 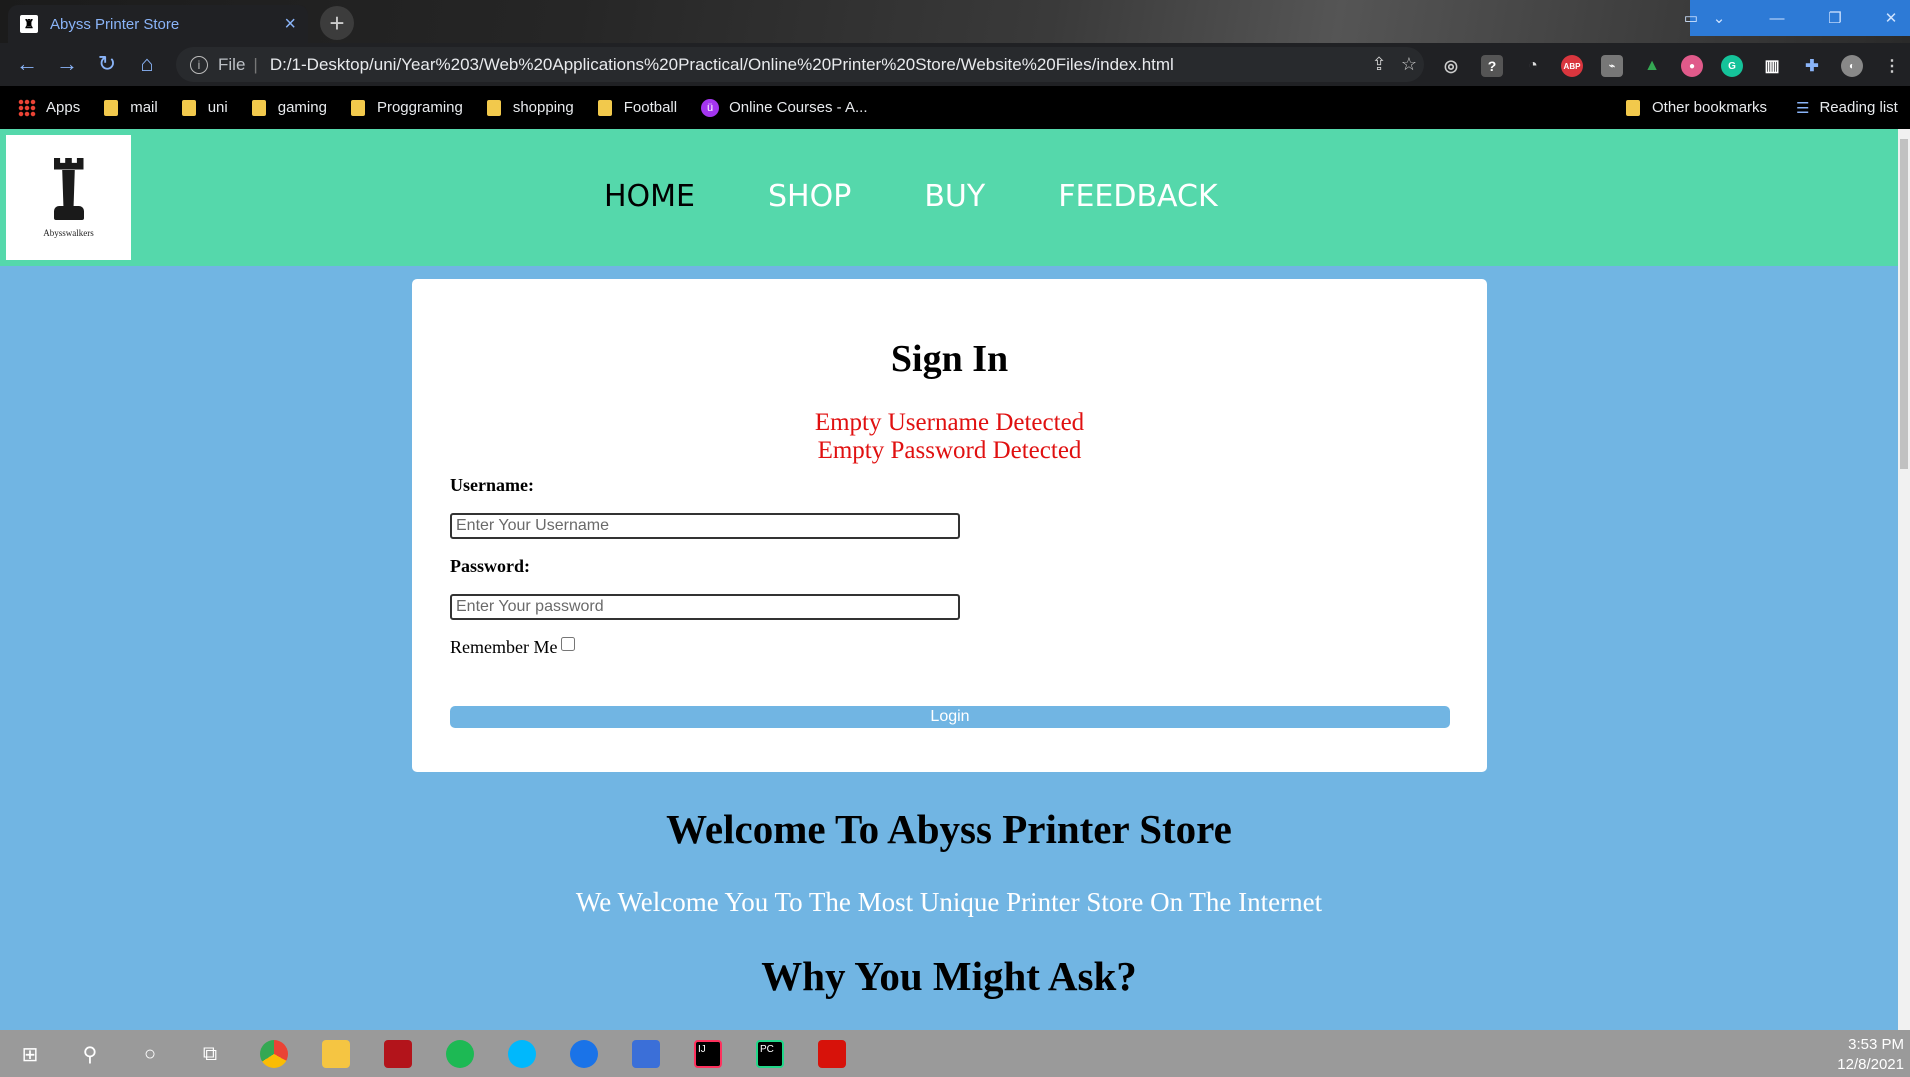 I want to click on adblock-icon: ABP, so click(x=1572, y=66).